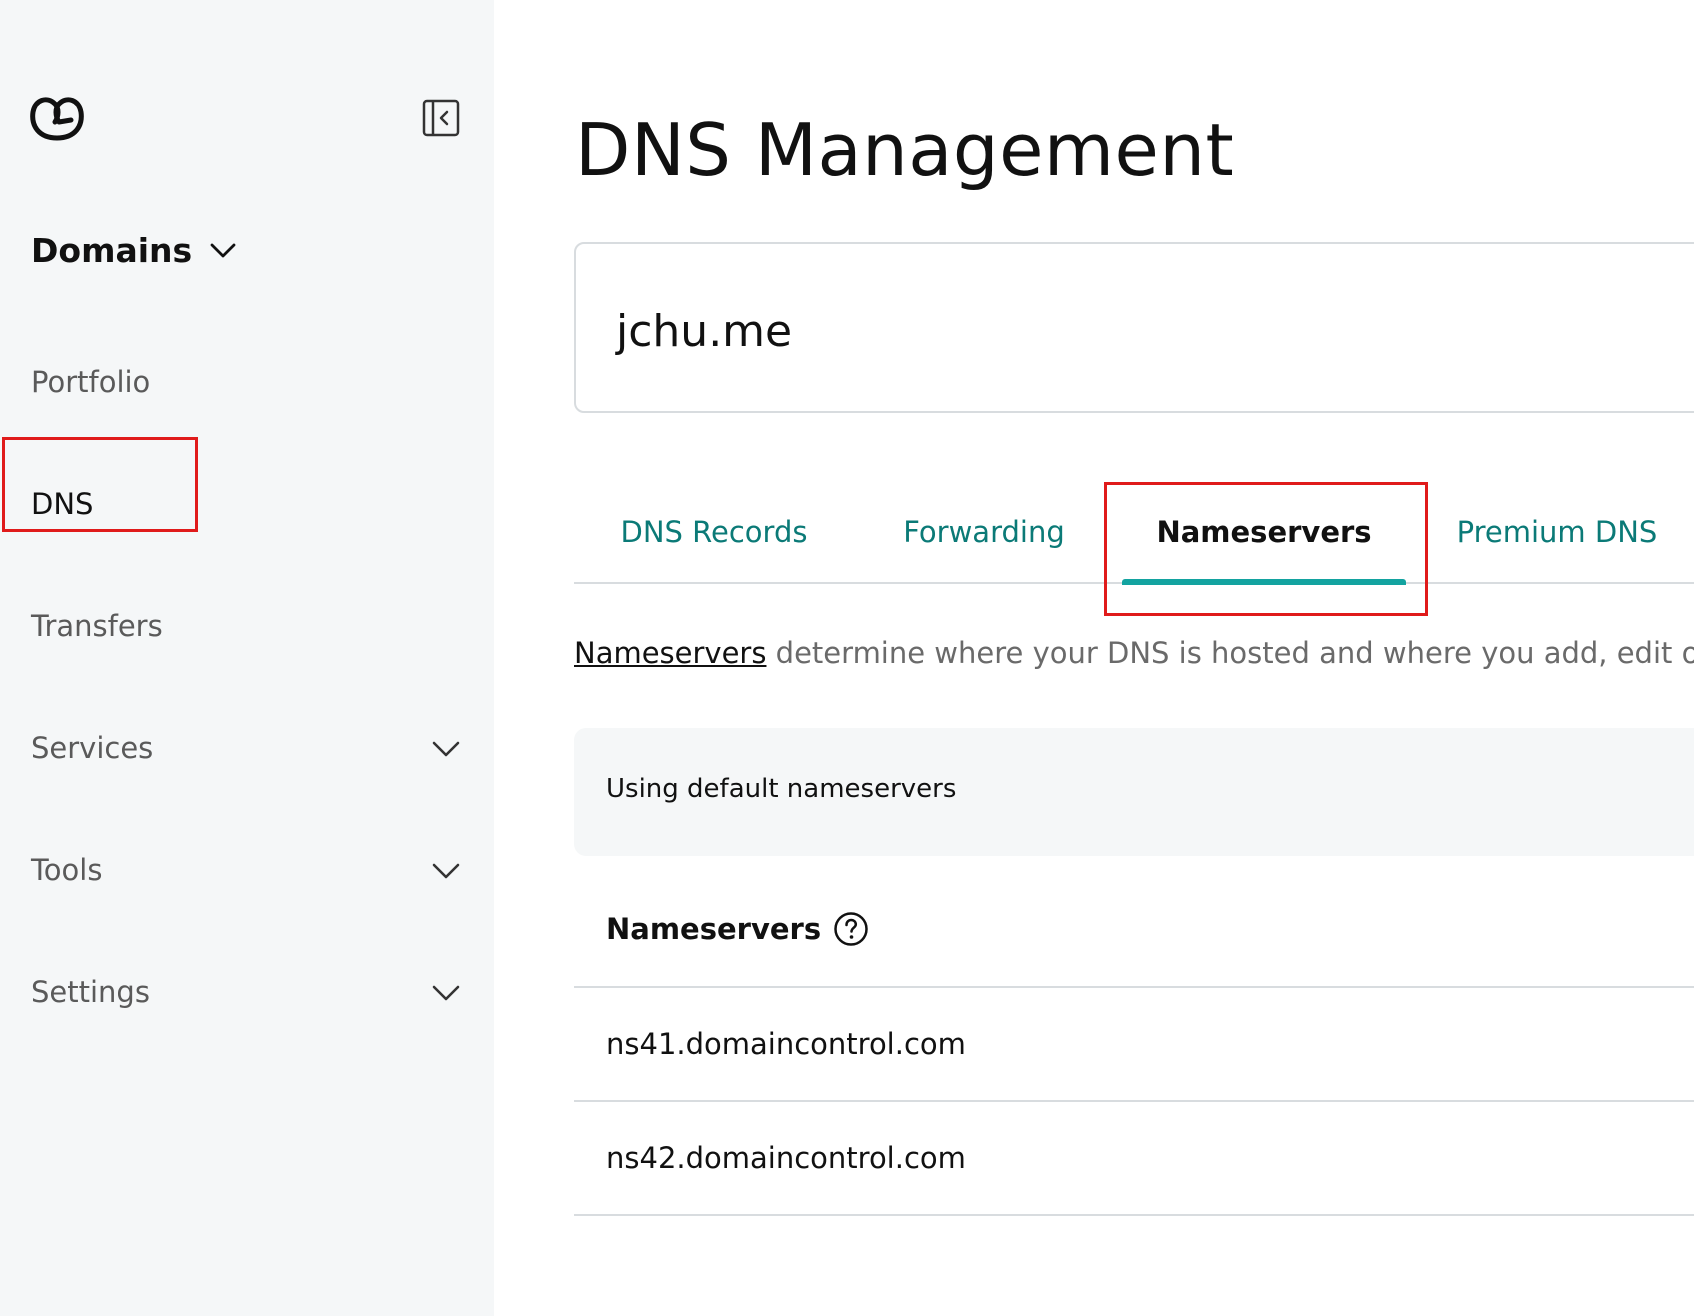  Describe the element at coordinates (781, 789) in the screenshot. I see `nameserver-status-text: Using default nameservers` at that location.